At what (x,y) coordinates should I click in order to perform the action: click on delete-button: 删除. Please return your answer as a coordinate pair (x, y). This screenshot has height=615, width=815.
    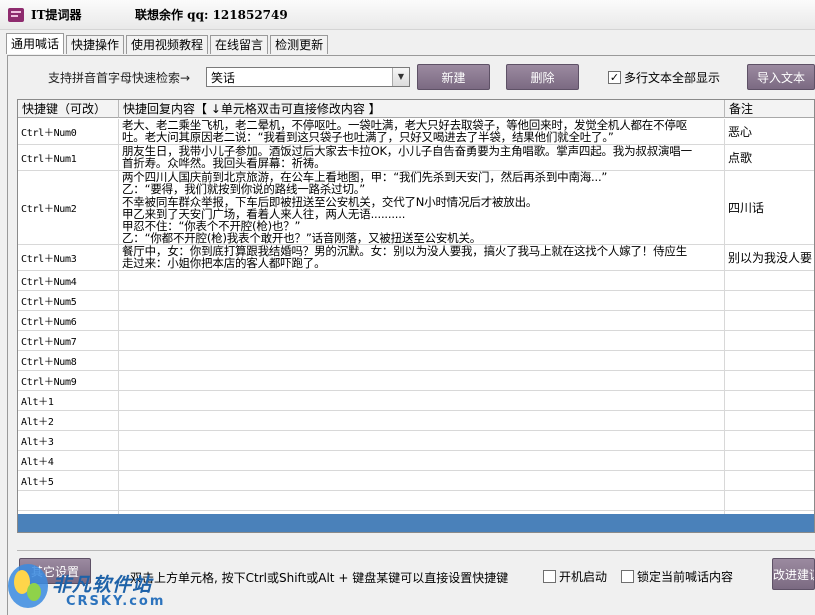
    Looking at the image, I should click on (542, 77).